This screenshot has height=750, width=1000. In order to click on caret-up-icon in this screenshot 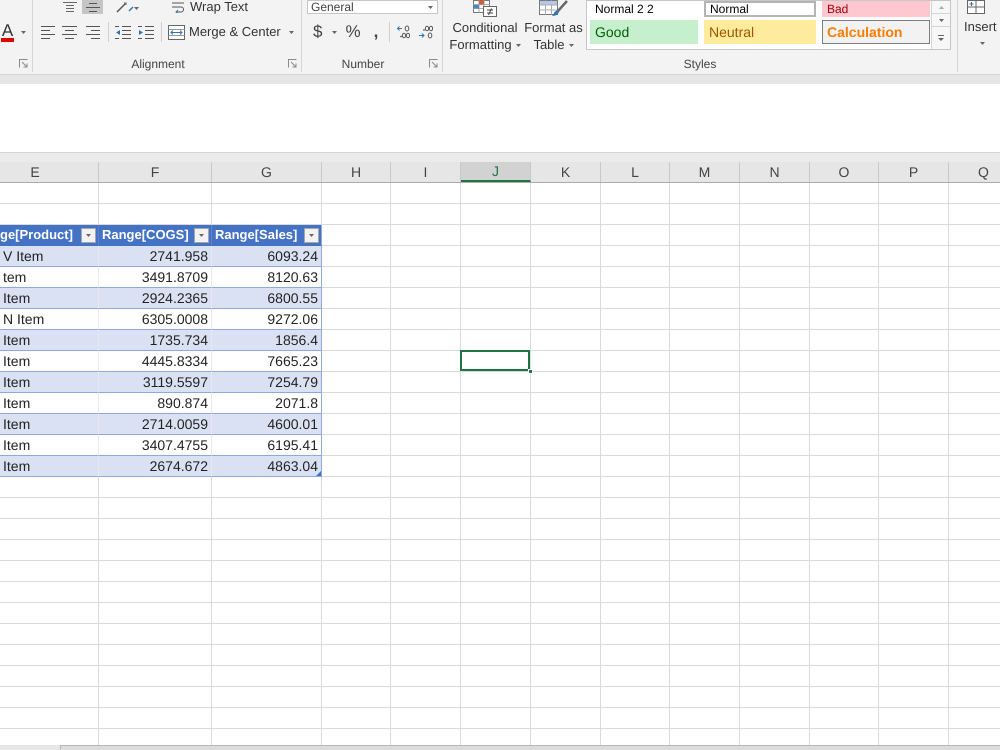, I will do `click(941, 7)`.